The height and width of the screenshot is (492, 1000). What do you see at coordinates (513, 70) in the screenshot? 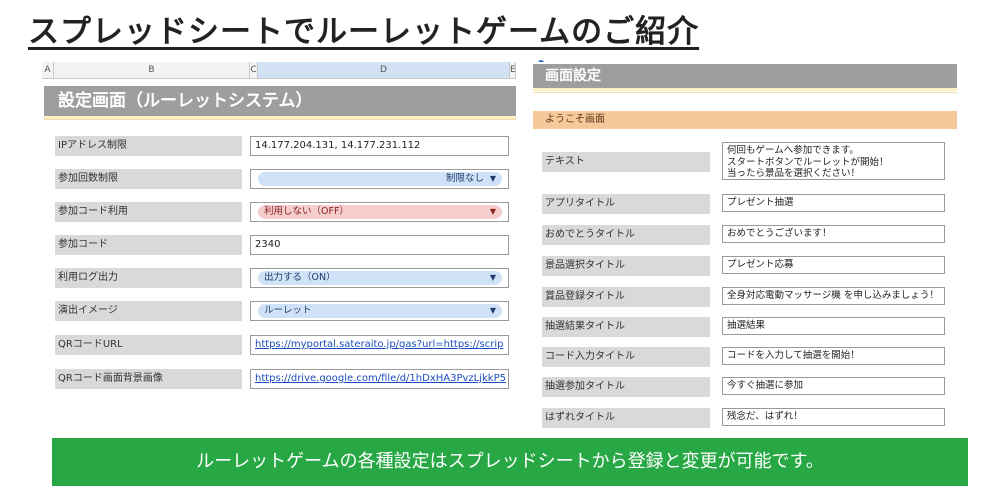
I see `column-header-e: E` at bounding box center [513, 70].